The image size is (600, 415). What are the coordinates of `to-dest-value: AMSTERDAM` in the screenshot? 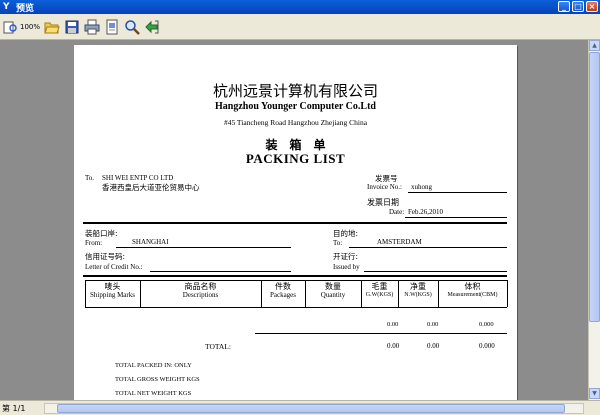 It's located at (399, 242).